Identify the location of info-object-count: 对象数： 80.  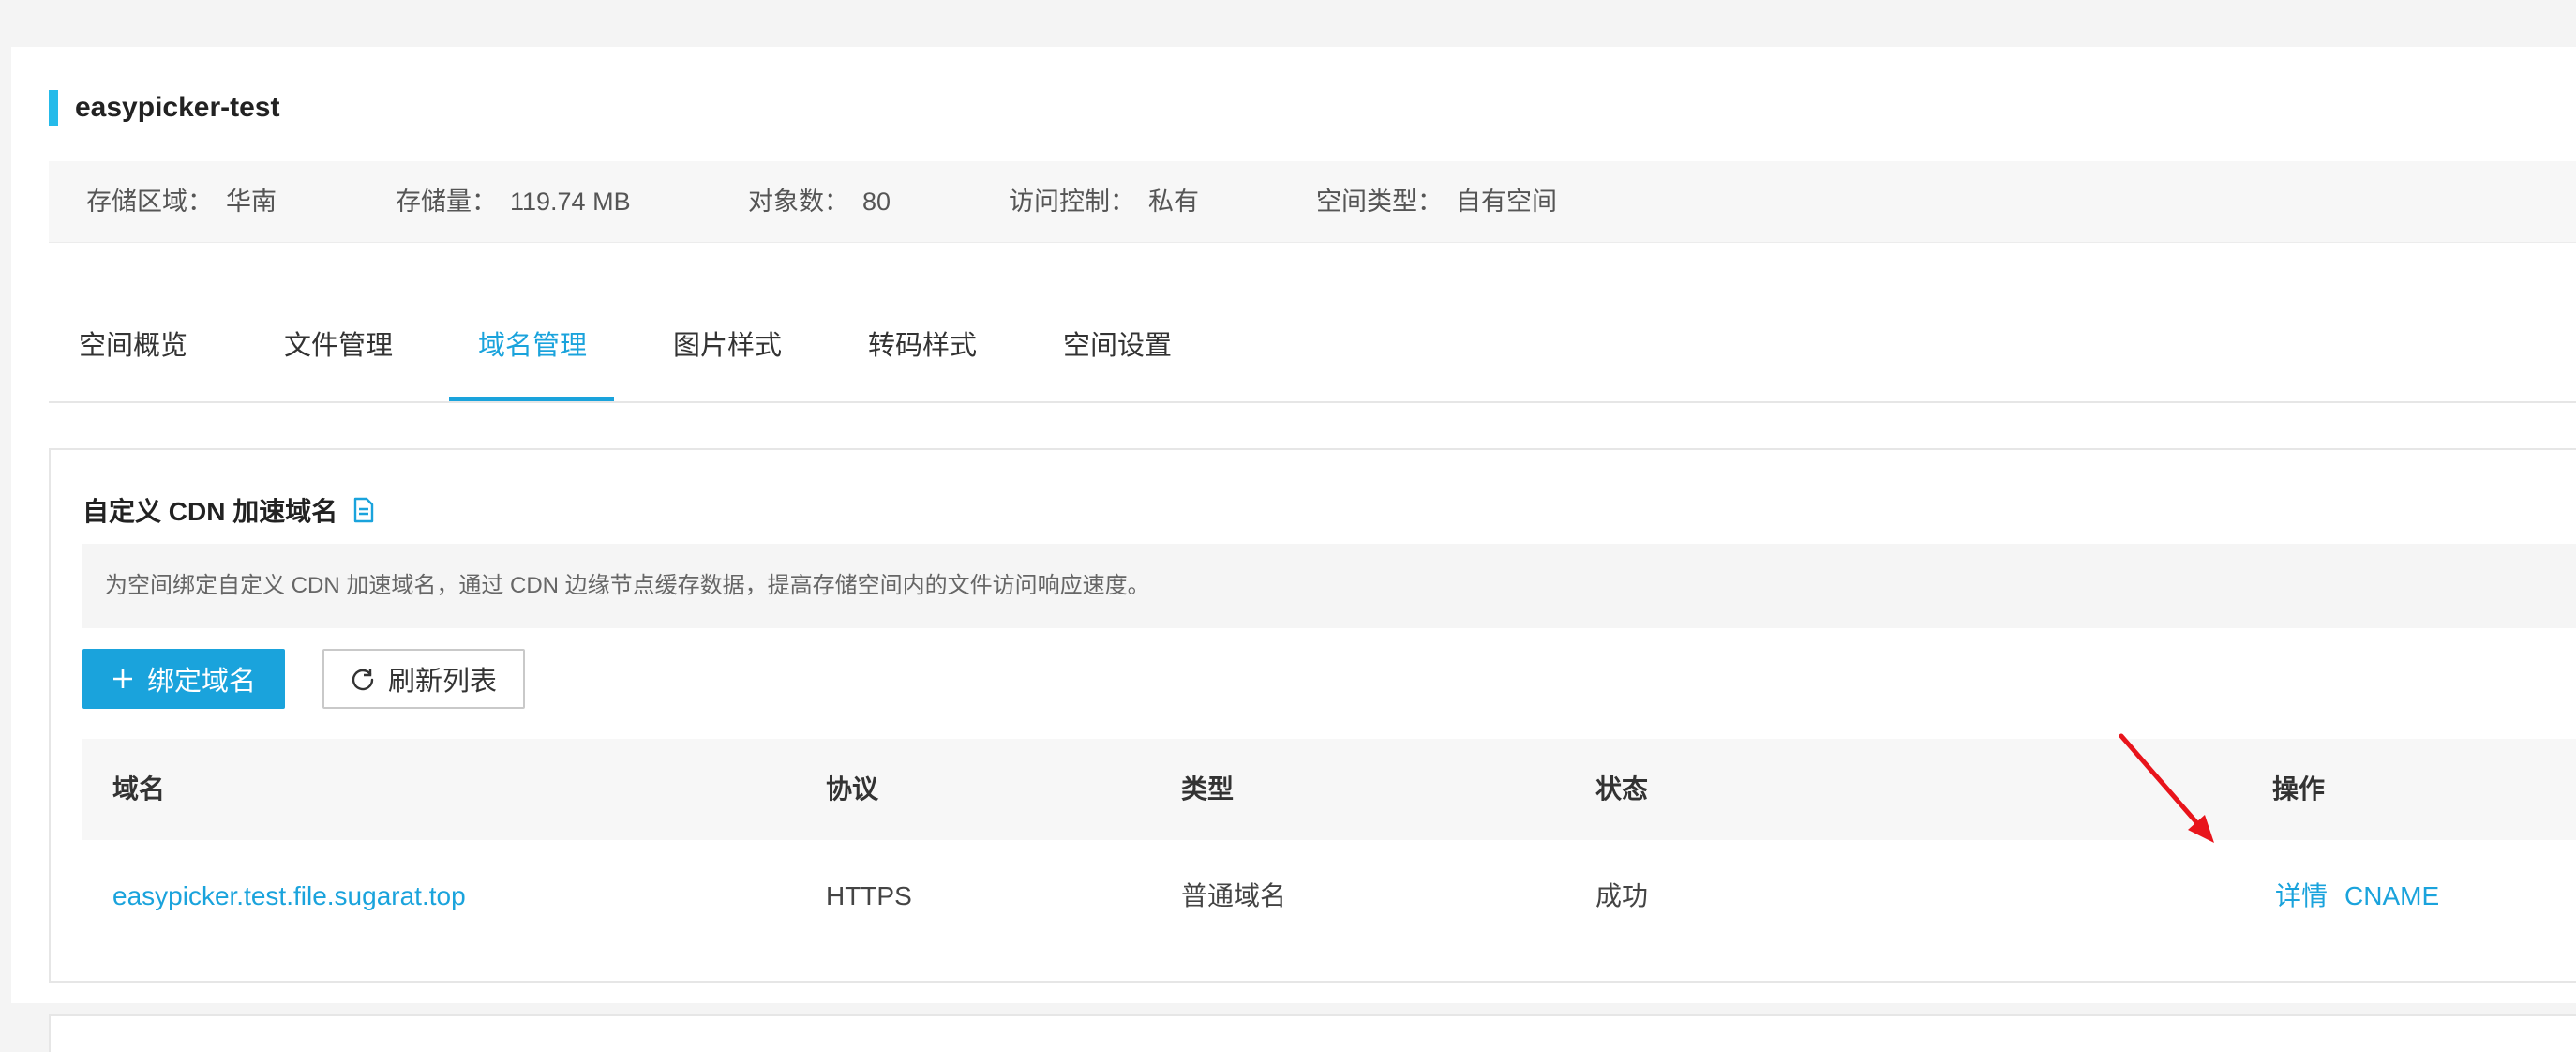
(820, 202).